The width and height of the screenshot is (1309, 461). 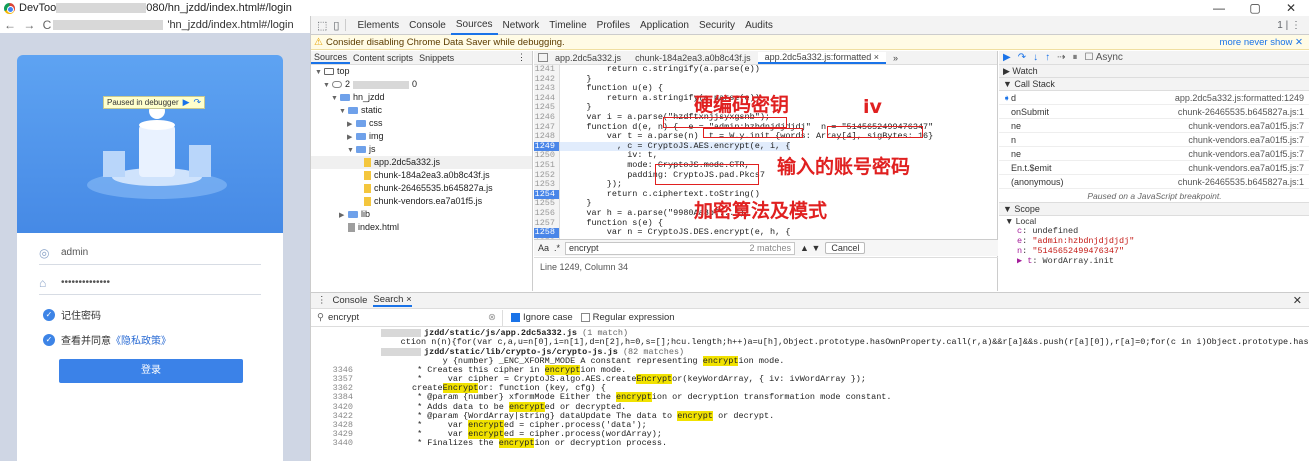 I want to click on window-title-suffix: 080/hn_jzdd/index.html#/login, so click(x=219, y=8).